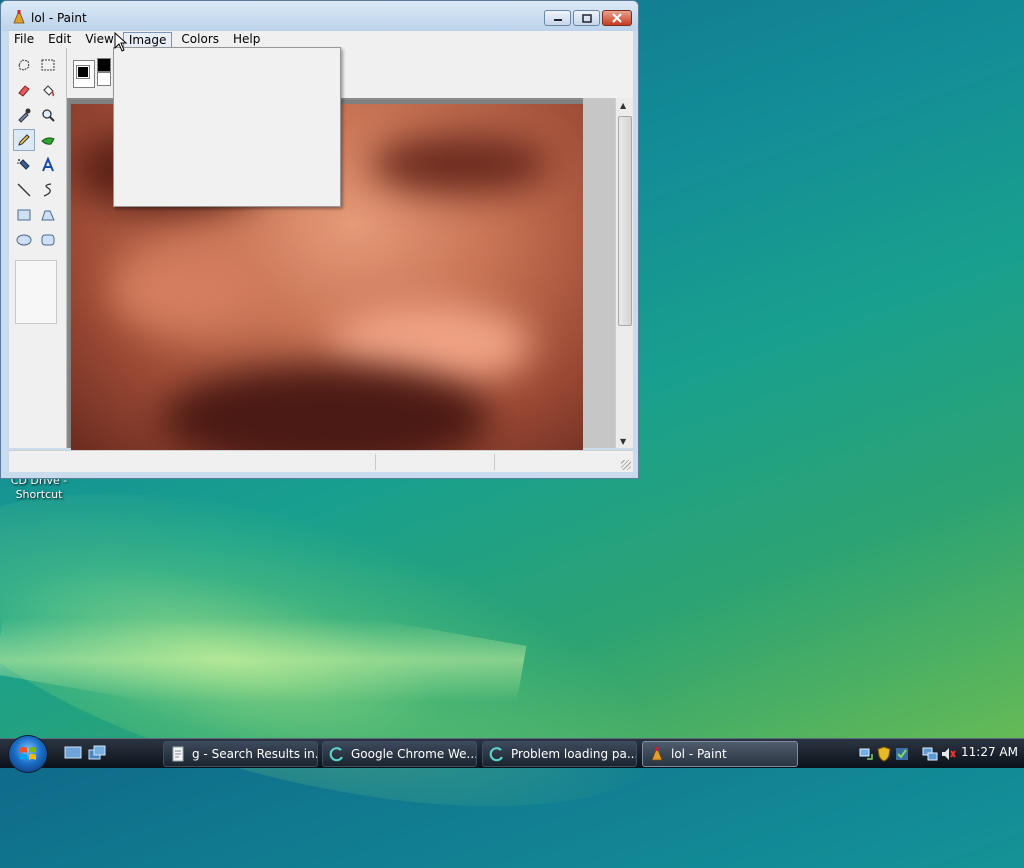  I want to click on start-button, so click(28, 754).